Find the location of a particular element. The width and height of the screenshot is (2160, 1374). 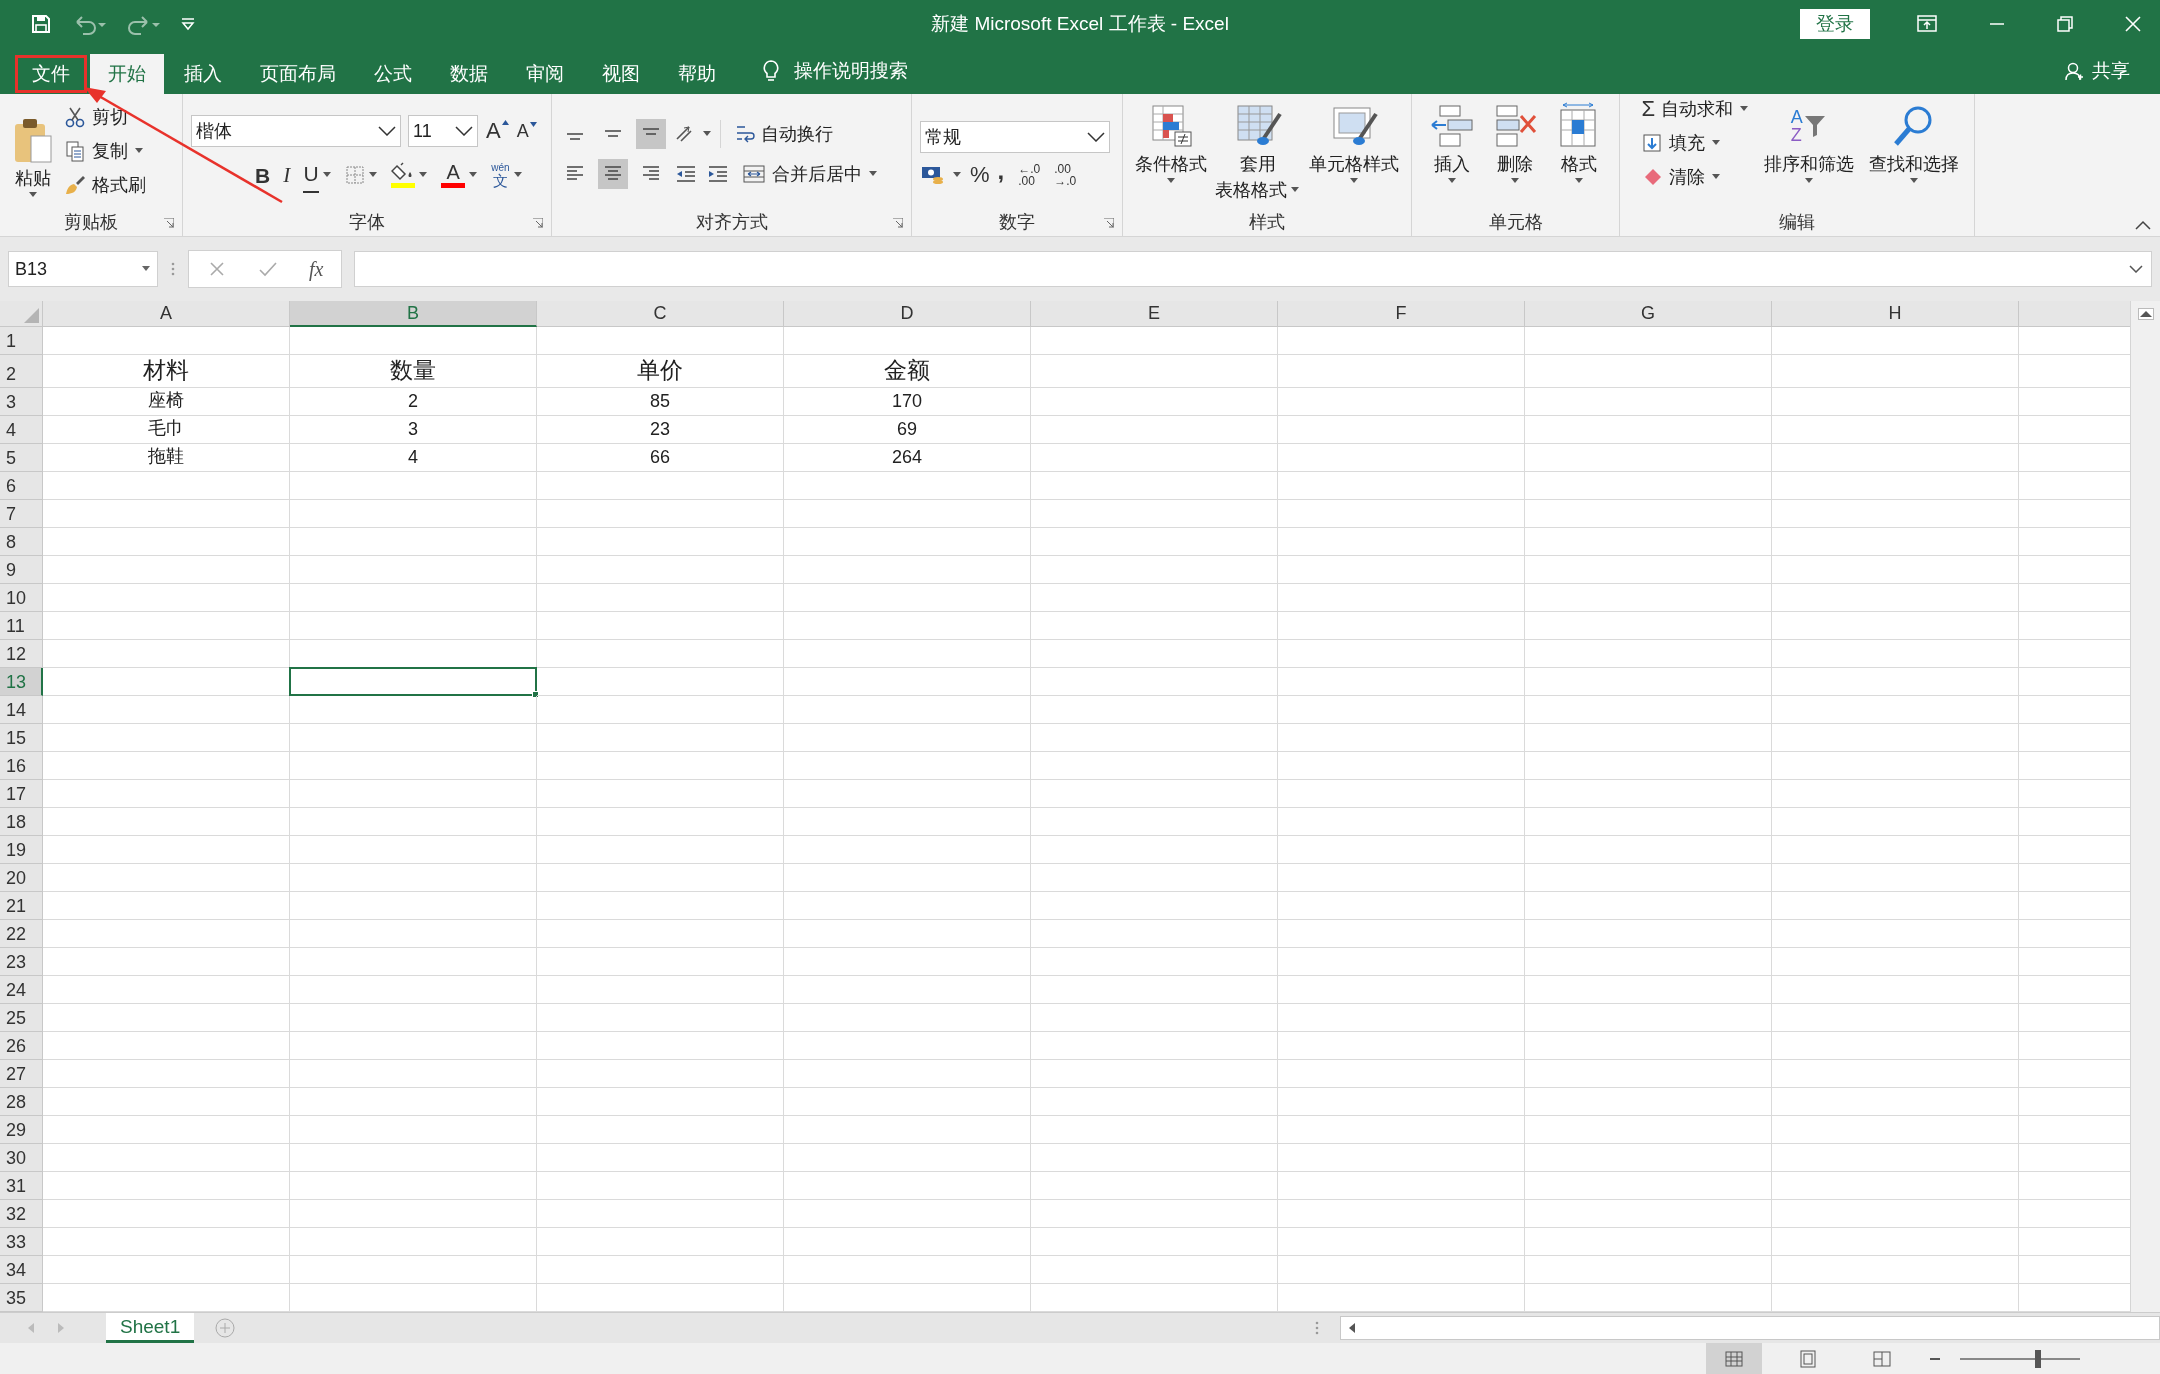

row-header: 35 is located at coordinates (21, 1298).